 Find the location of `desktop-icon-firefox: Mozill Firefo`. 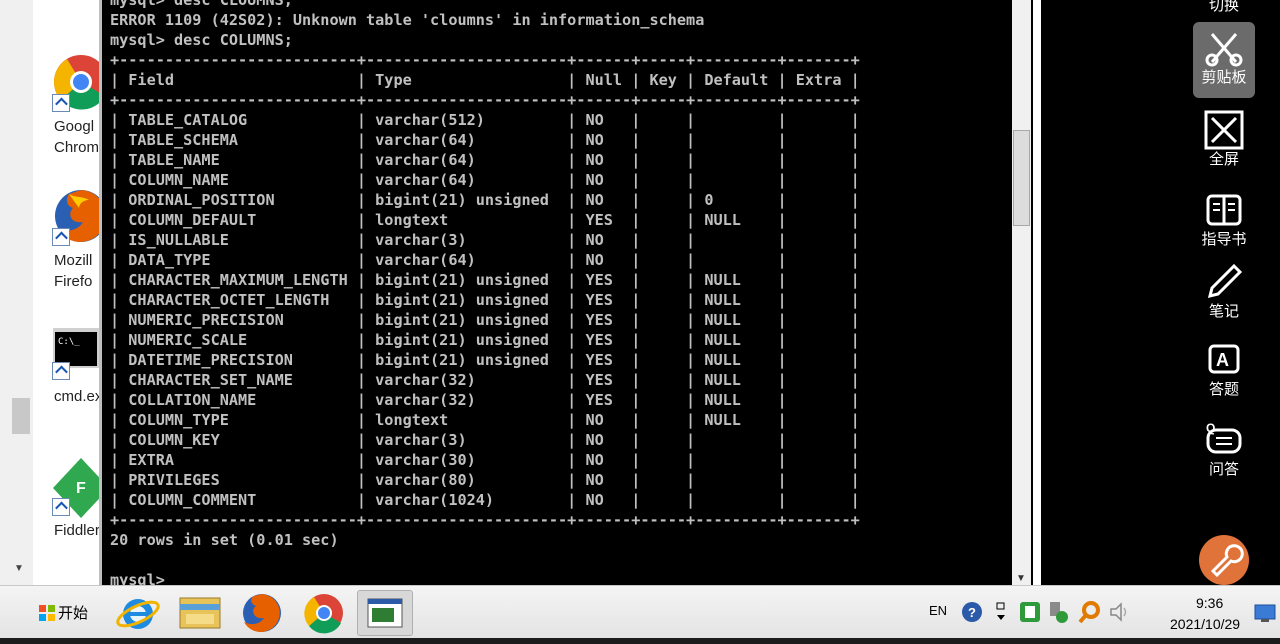

desktop-icon-firefox: Mozill Firefo is located at coordinates (66, 243).